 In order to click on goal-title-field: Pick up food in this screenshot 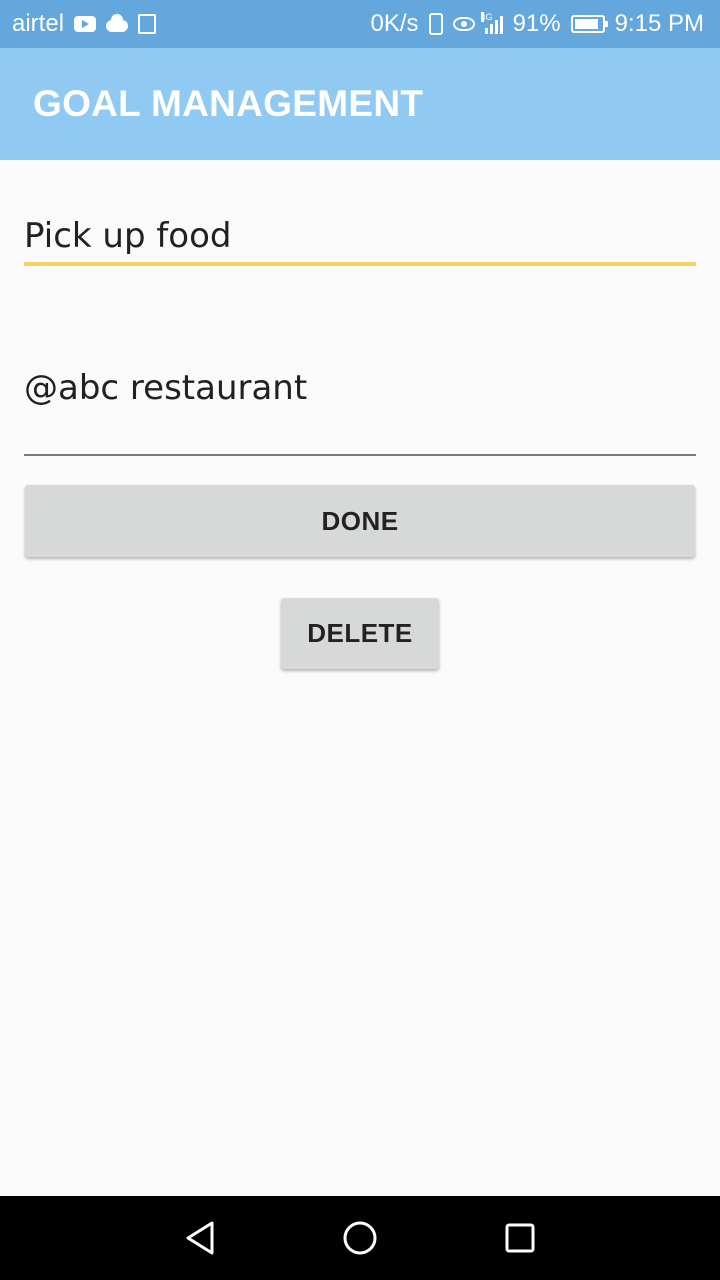, I will do `click(360, 238)`.